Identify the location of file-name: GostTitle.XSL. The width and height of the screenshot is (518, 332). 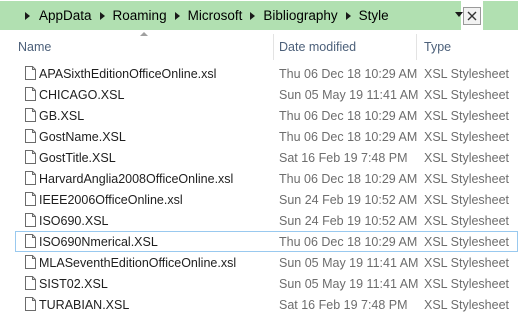
(77, 158).